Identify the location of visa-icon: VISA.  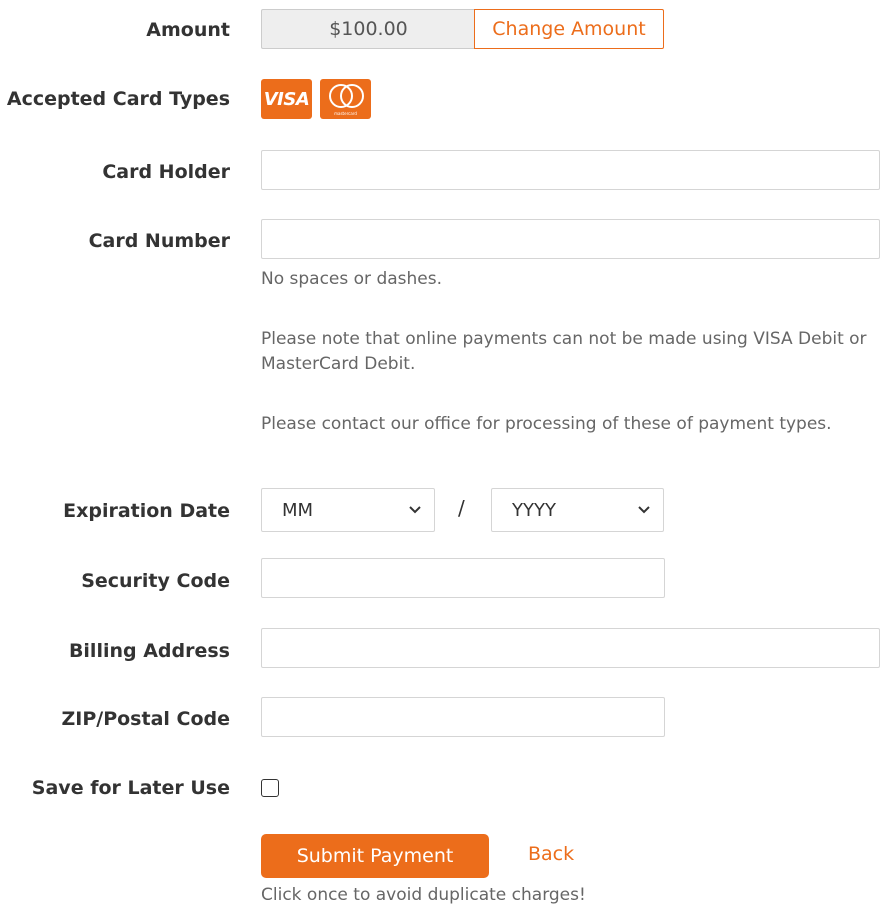
(286, 99).